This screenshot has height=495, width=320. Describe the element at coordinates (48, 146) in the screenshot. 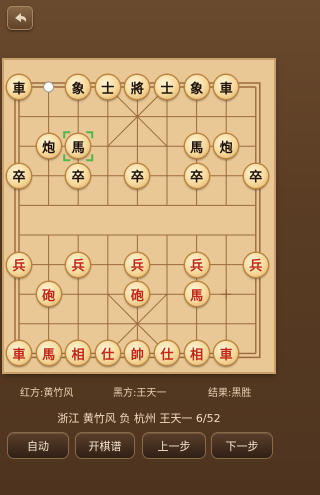

I see `black-piece: 炮` at that location.